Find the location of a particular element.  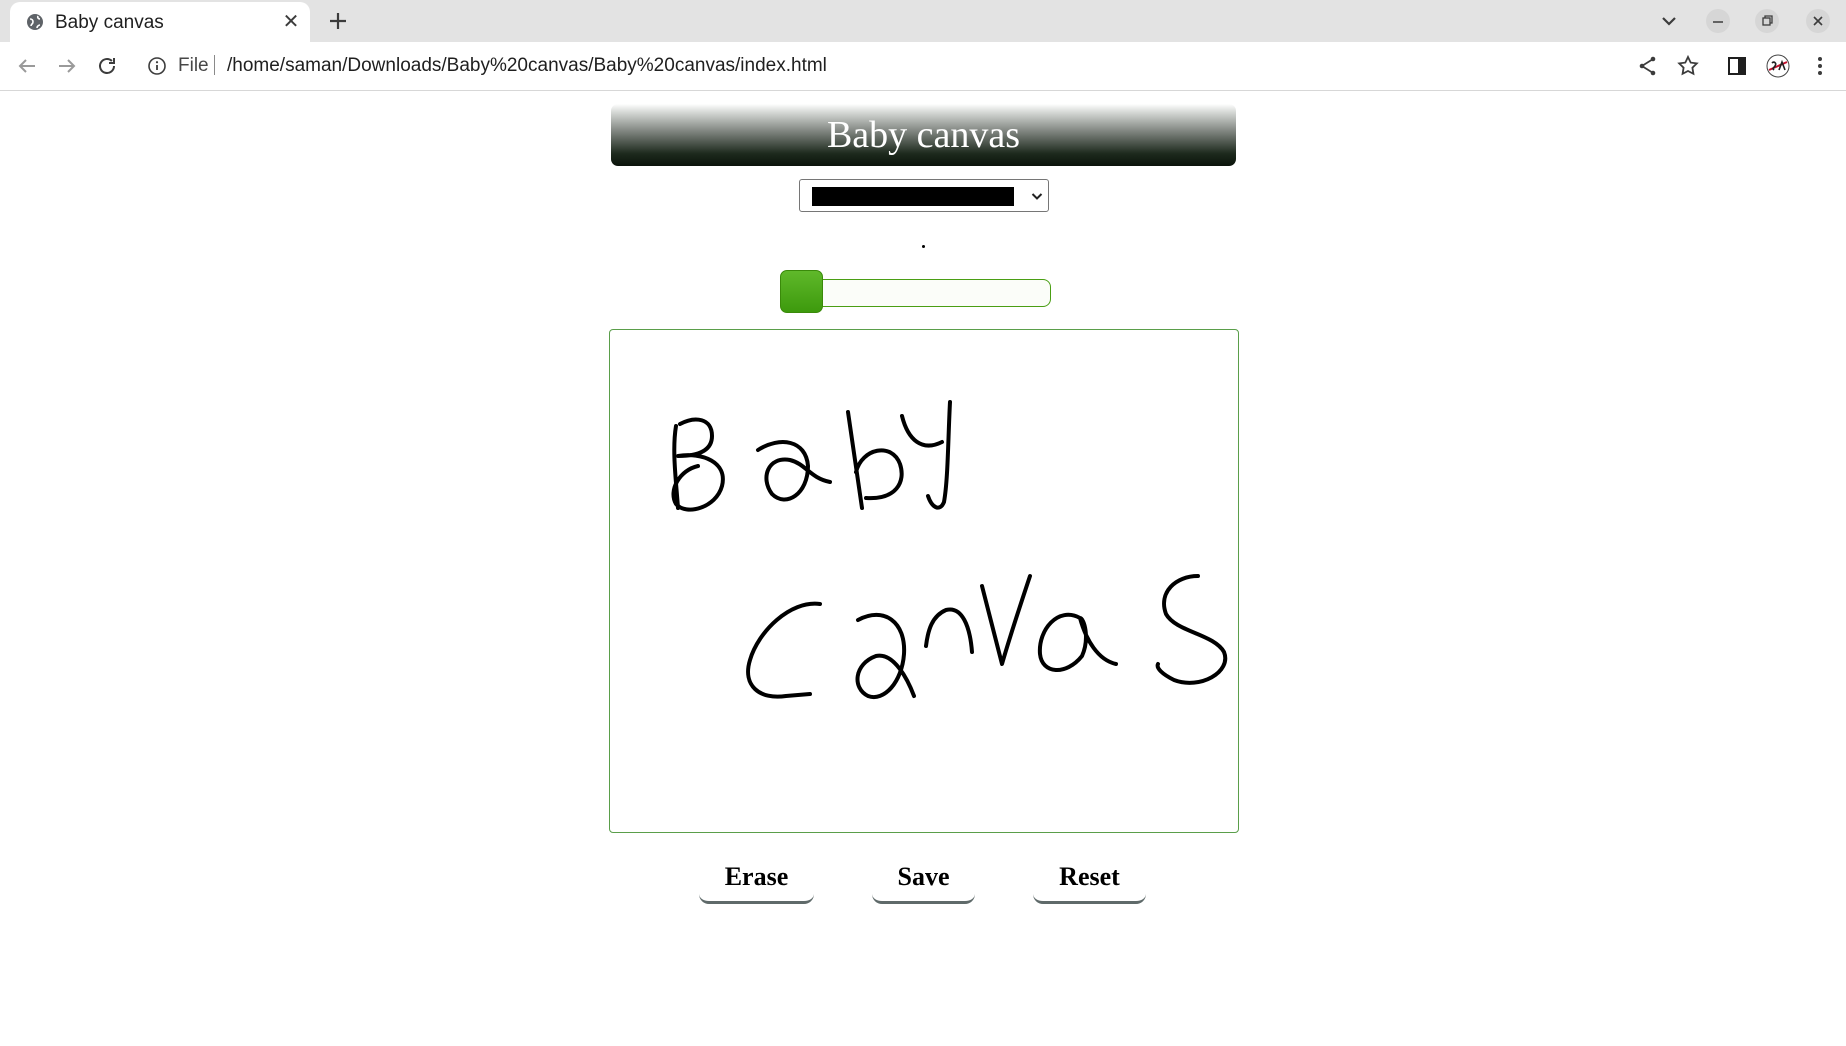

bookmark-star-icon is located at coordinates (1688, 66).